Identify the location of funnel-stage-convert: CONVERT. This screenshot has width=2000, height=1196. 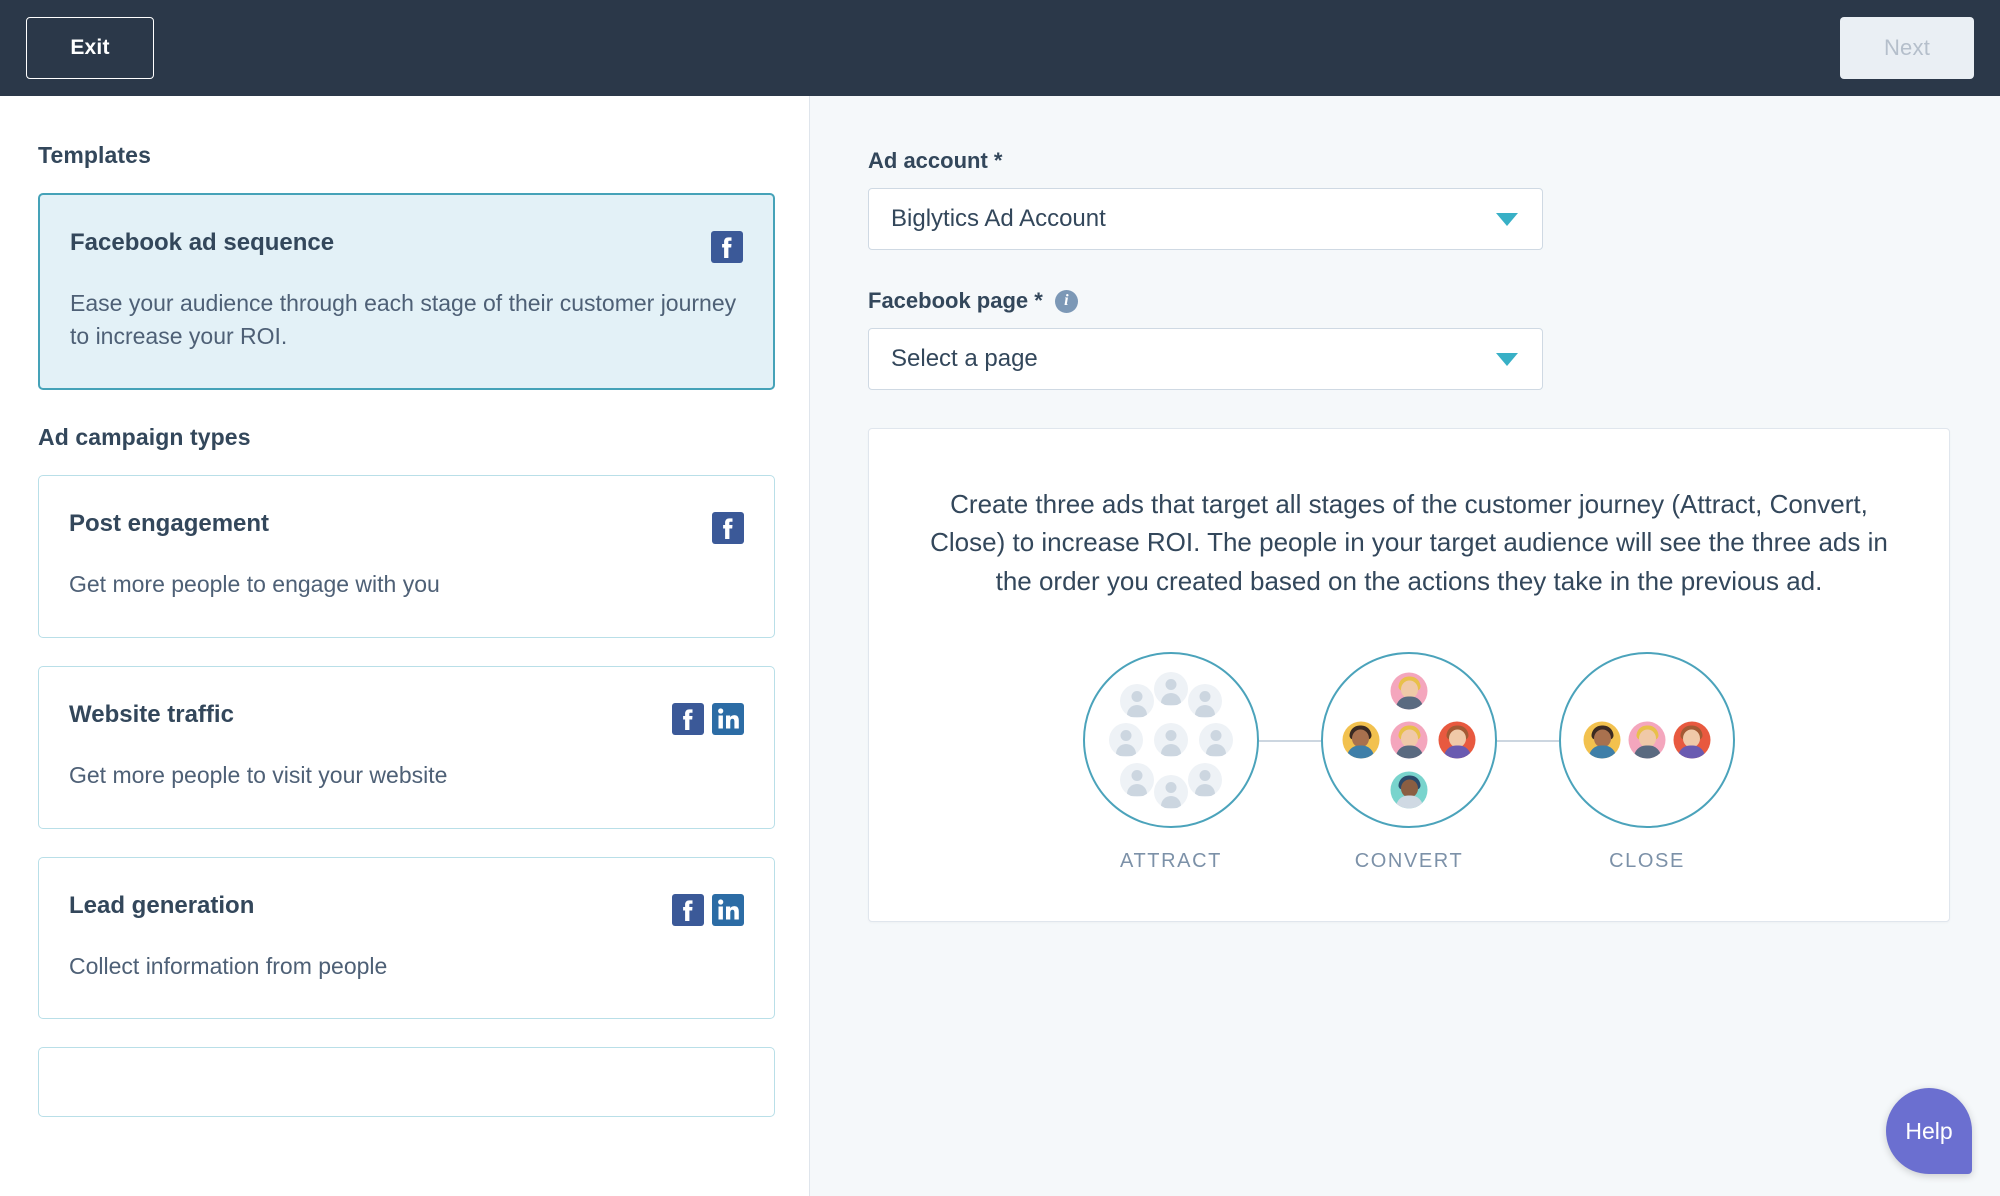
(1409, 762).